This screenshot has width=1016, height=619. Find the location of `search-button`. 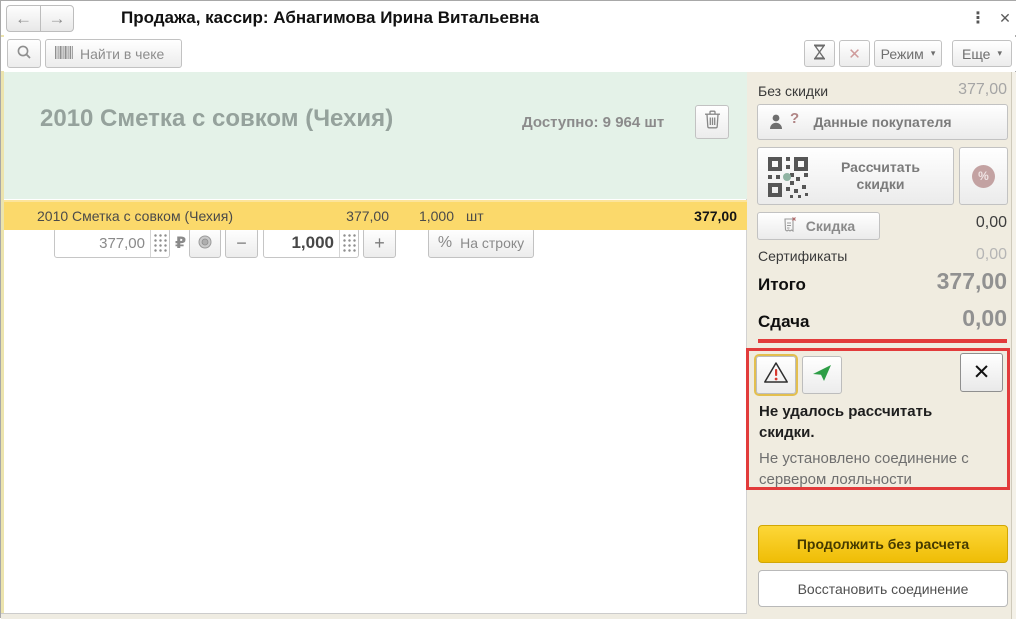

search-button is located at coordinates (24, 53).